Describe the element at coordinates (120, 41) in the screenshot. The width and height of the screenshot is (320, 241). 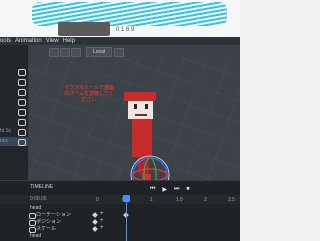
I see `menubar: ools Animation View Help` at that location.